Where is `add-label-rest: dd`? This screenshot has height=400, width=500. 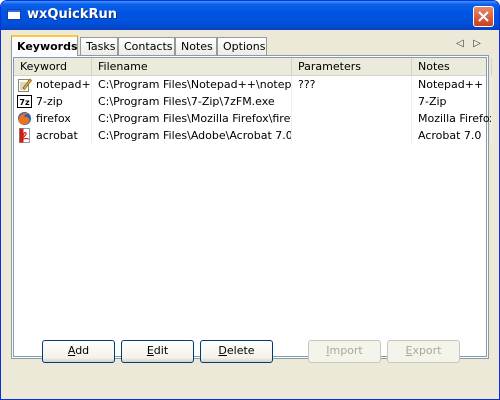 add-label-rest: dd is located at coordinates (82, 350).